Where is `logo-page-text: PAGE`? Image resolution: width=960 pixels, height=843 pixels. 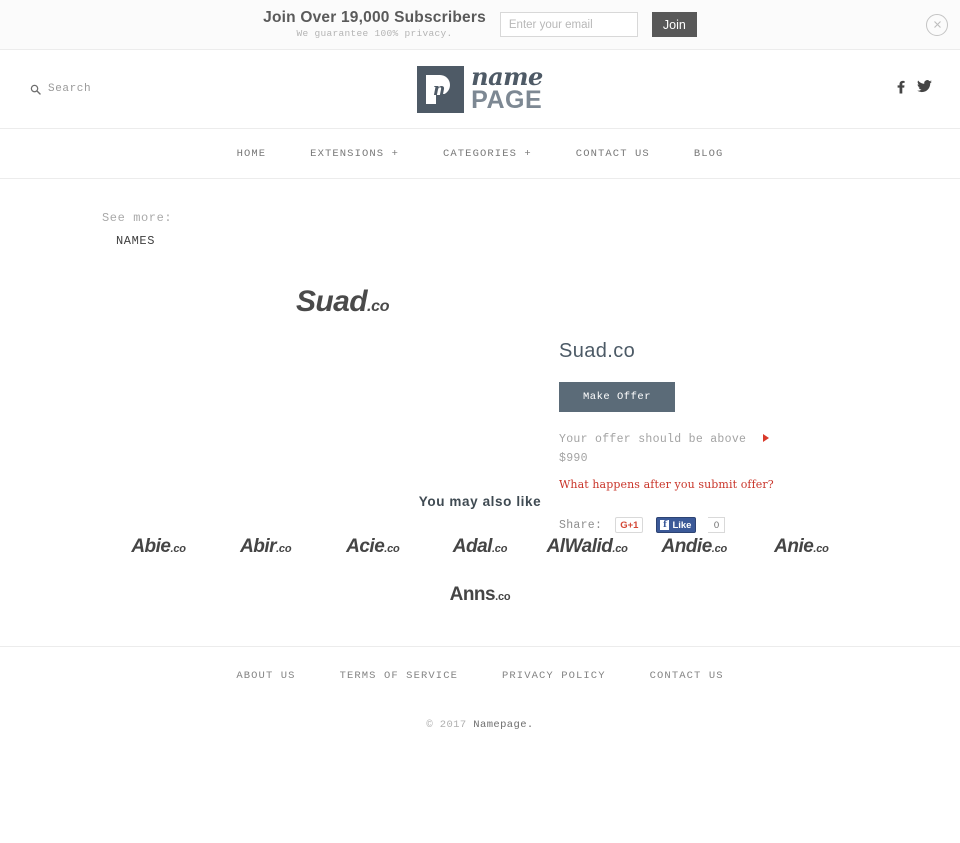 logo-page-text: PAGE is located at coordinates (507, 99).